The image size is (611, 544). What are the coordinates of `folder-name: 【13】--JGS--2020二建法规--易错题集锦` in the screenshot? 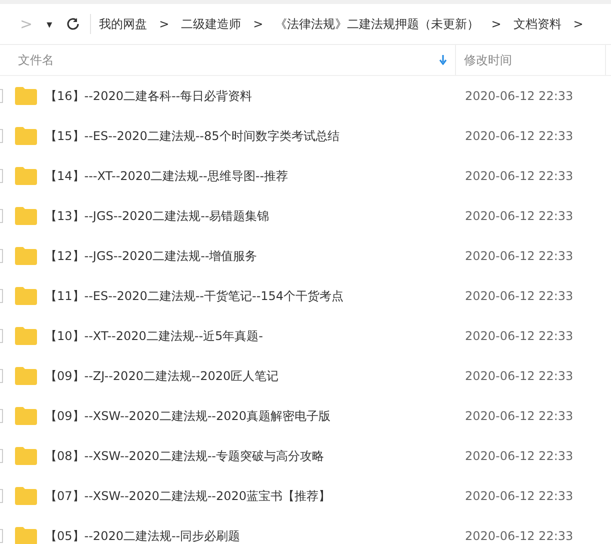 It's located at (251, 216).